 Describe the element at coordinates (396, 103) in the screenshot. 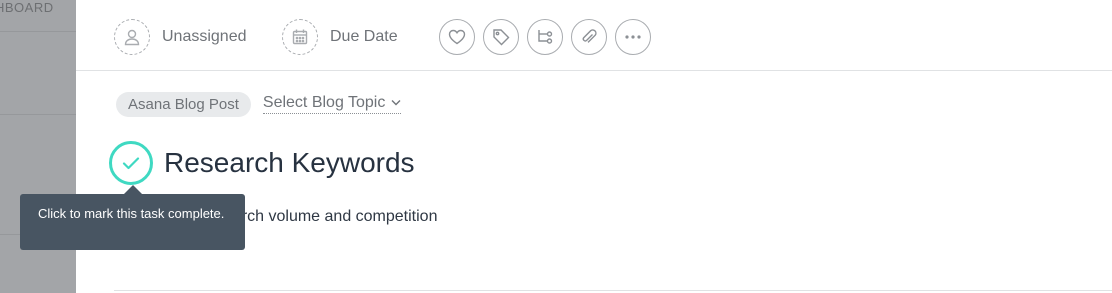

I see `chevron-down-icon` at that location.